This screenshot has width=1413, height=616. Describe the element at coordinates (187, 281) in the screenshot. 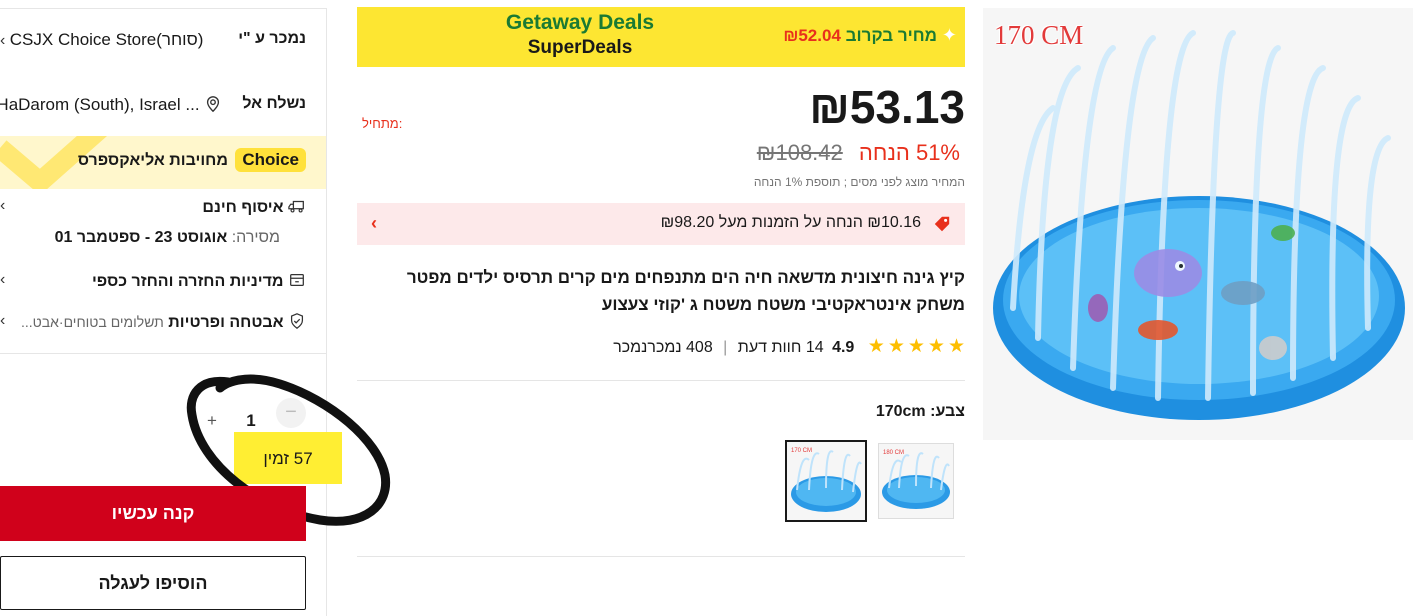

I see `returns-label: מדיניות החזרה והחזר כספי` at that location.